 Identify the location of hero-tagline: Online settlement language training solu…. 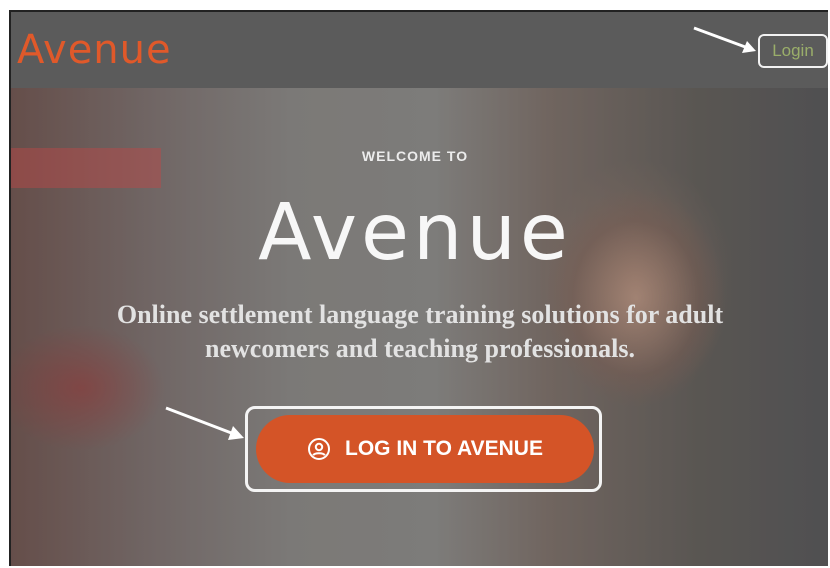
(420, 331).